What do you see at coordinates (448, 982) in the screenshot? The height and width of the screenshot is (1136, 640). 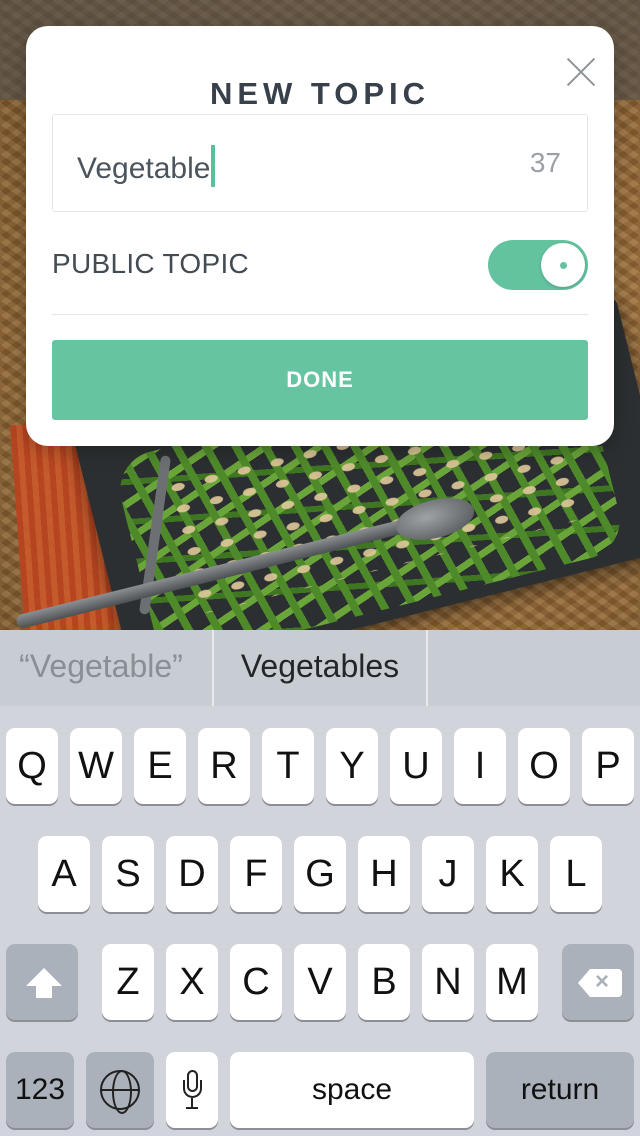 I see `key-n: N` at bounding box center [448, 982].